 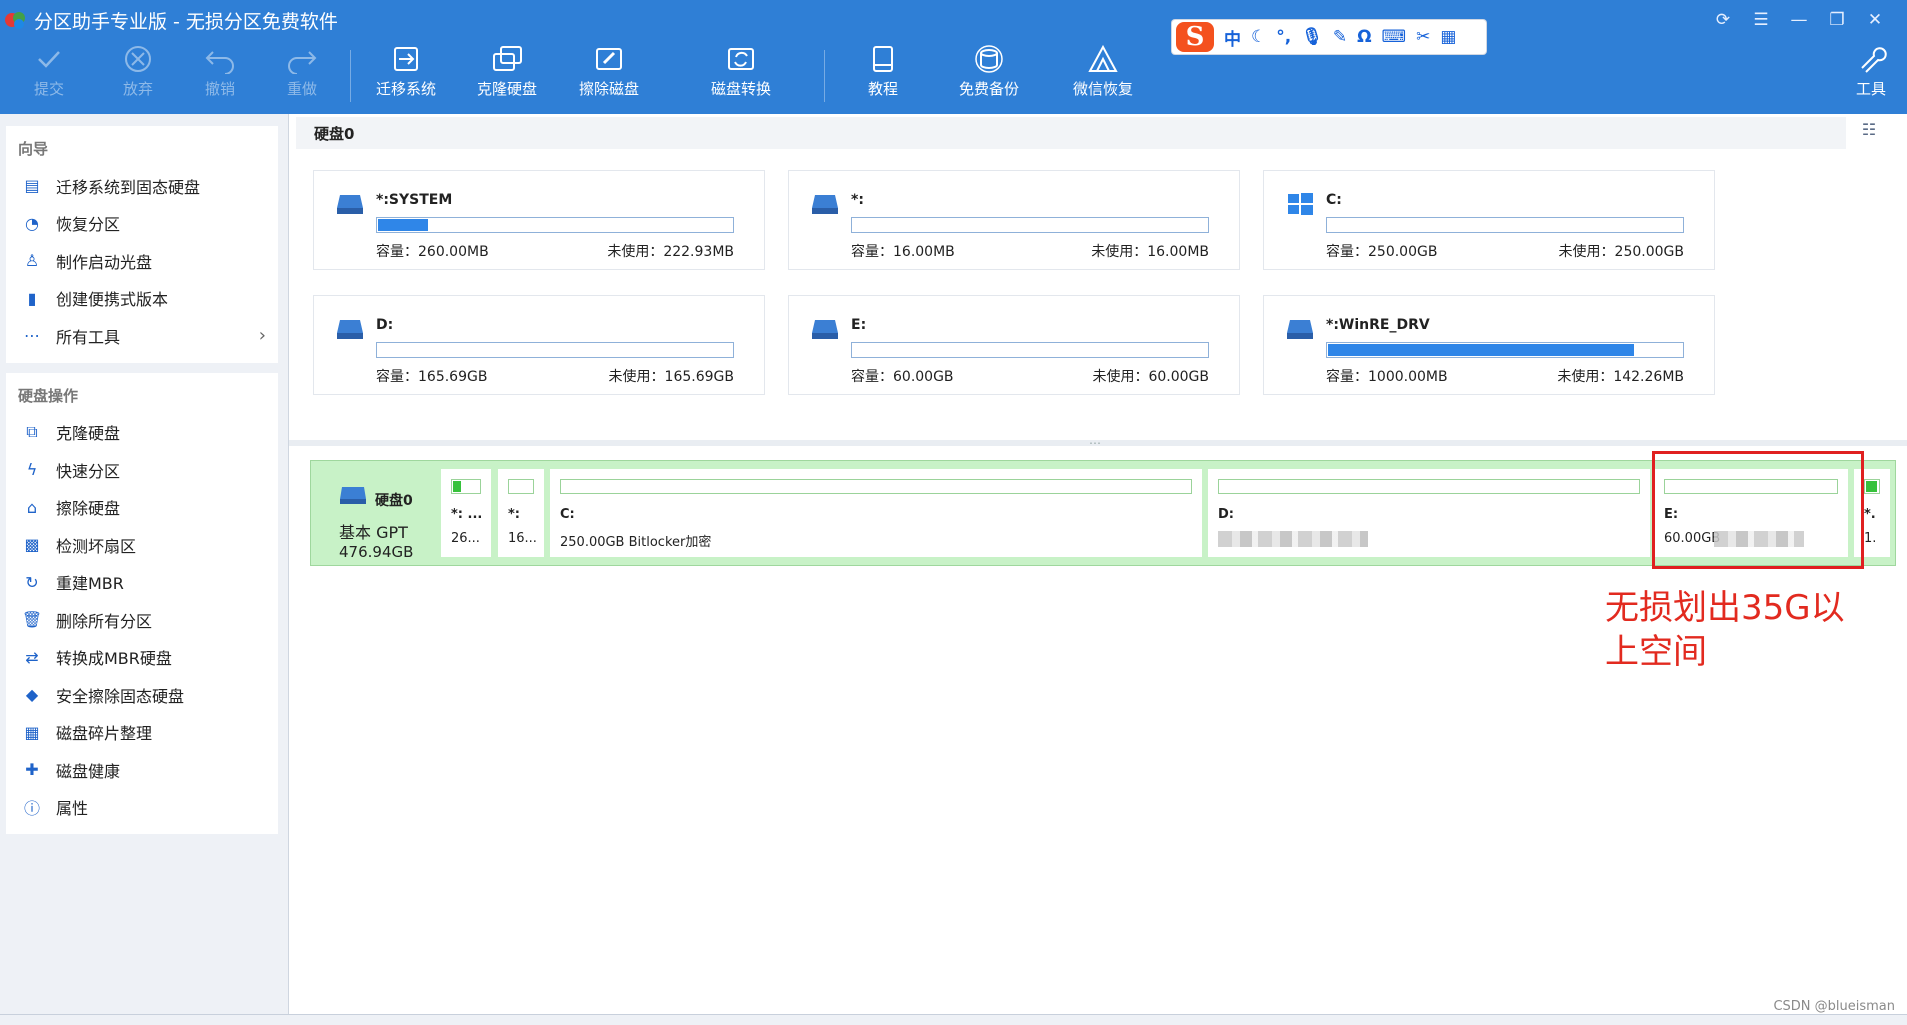 I want to click on partition-card: C: 容量：250.00GB 未使用：250.00GB, so click(x=1489, y=220).